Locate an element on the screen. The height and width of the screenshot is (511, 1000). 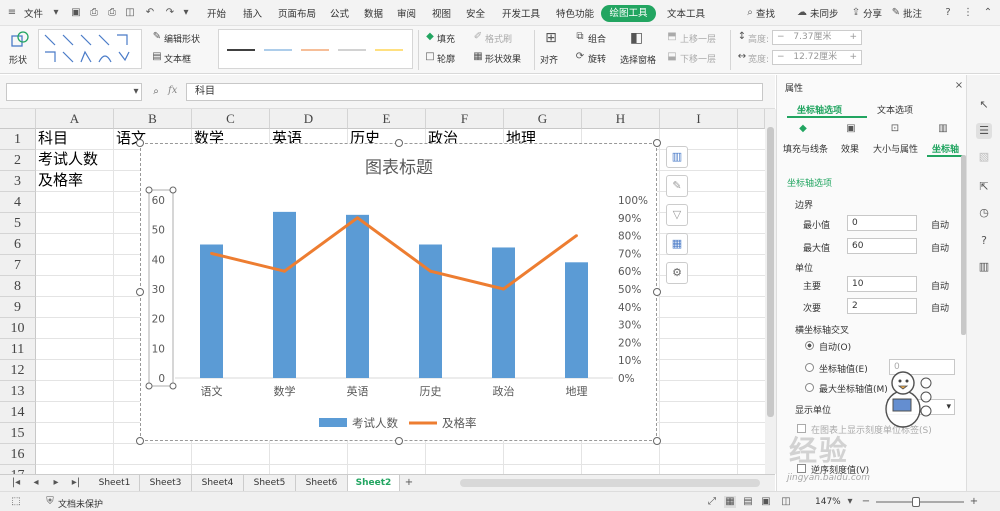
zoom-level: 147% is located at coordinates (828, 502).